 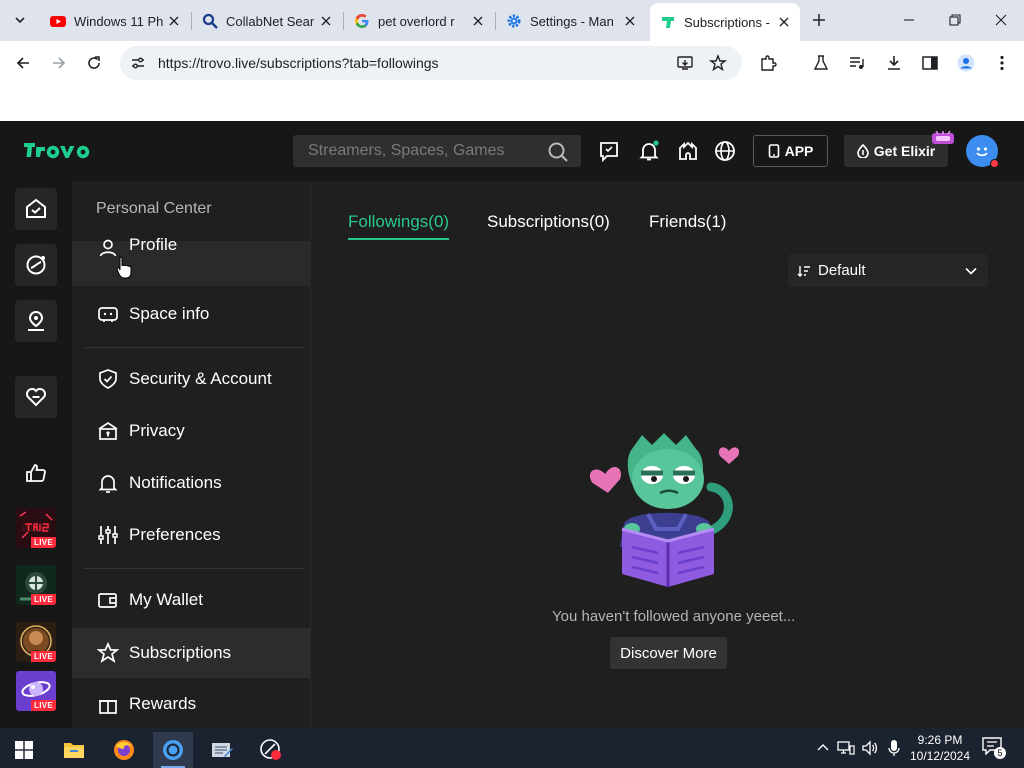 What do you see at coordinates (59, 63) in the screenshot?
I see `forward-button` at bounding box center [59, 63].